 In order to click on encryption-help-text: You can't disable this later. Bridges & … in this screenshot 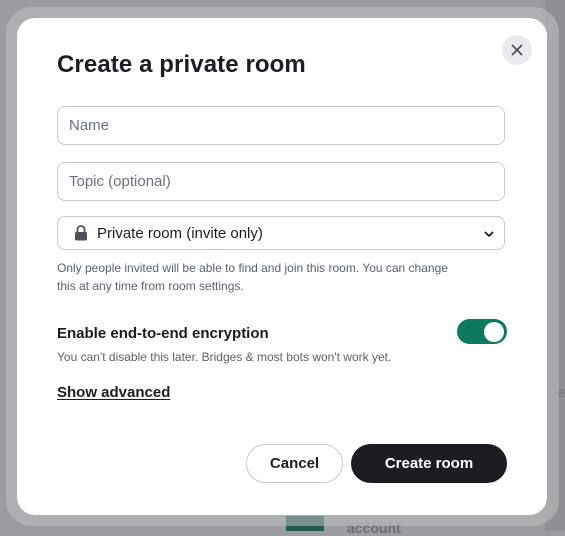, I will do `click(224, 357)`.